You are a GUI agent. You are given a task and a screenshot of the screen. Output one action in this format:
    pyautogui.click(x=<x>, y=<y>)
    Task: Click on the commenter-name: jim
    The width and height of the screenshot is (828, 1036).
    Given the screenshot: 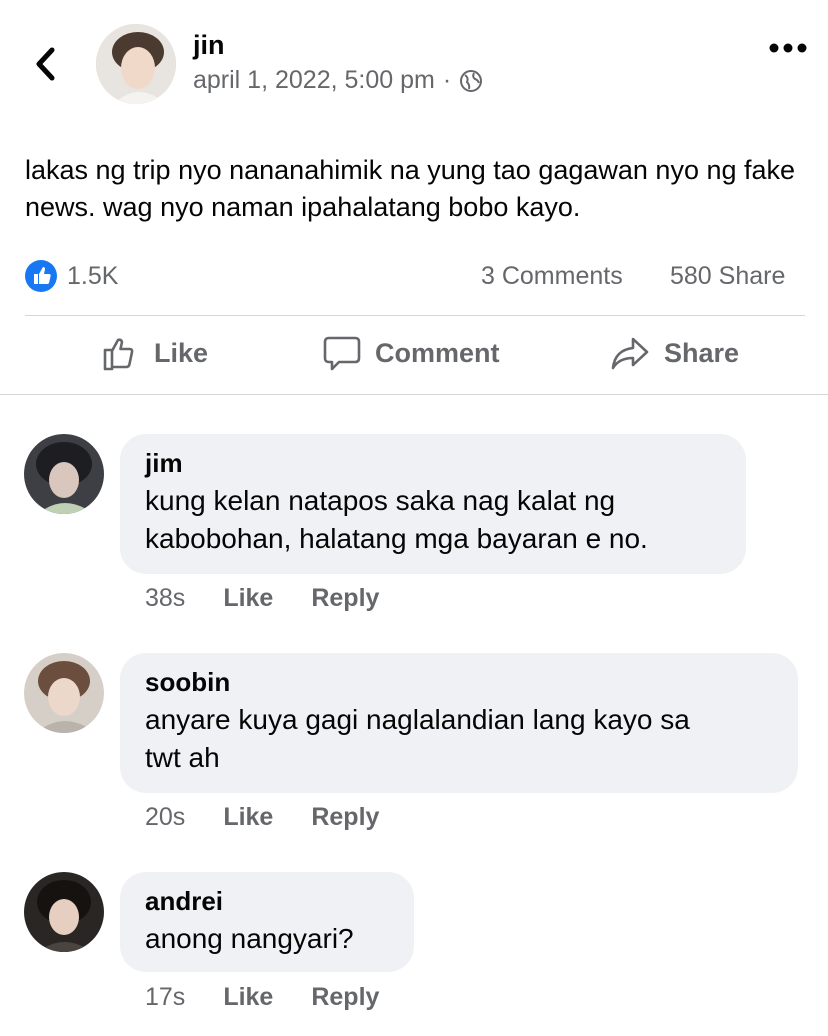 What is the action you would take?
    pyautogui.click(x=433, y=463)
    